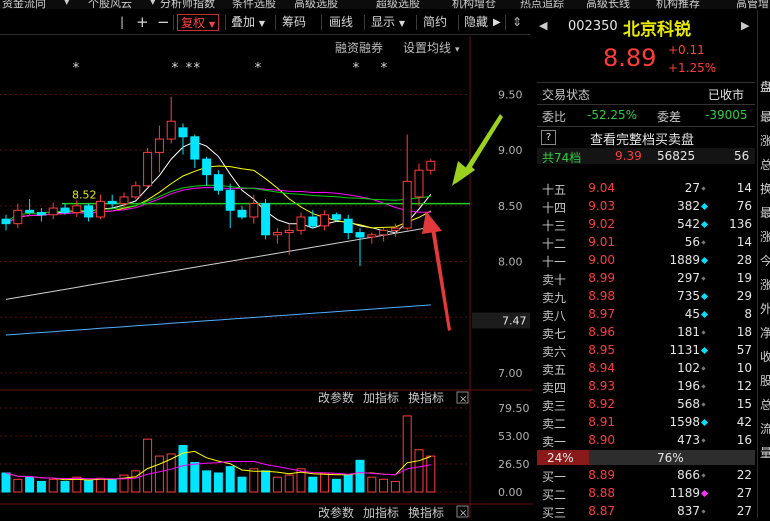 This screenshot has height=521, width=770. What do you see at coordinates (688, 475) in the screenshot?
I see `level-volume: 866` at bounding box center [688, 475].